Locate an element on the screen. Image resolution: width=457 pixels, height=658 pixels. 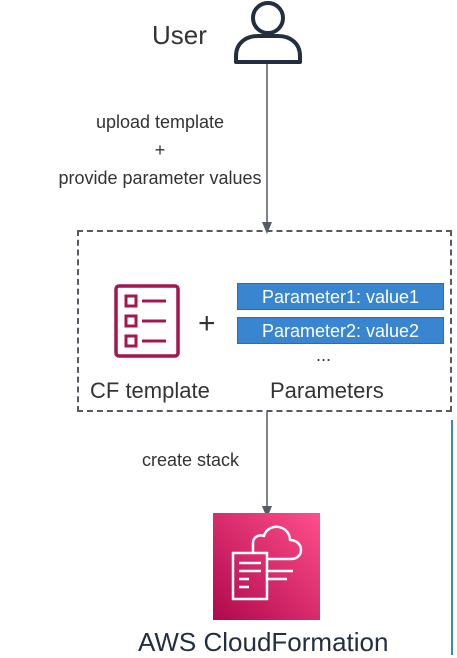
document-list-icon is located at coordinates (147, 321).